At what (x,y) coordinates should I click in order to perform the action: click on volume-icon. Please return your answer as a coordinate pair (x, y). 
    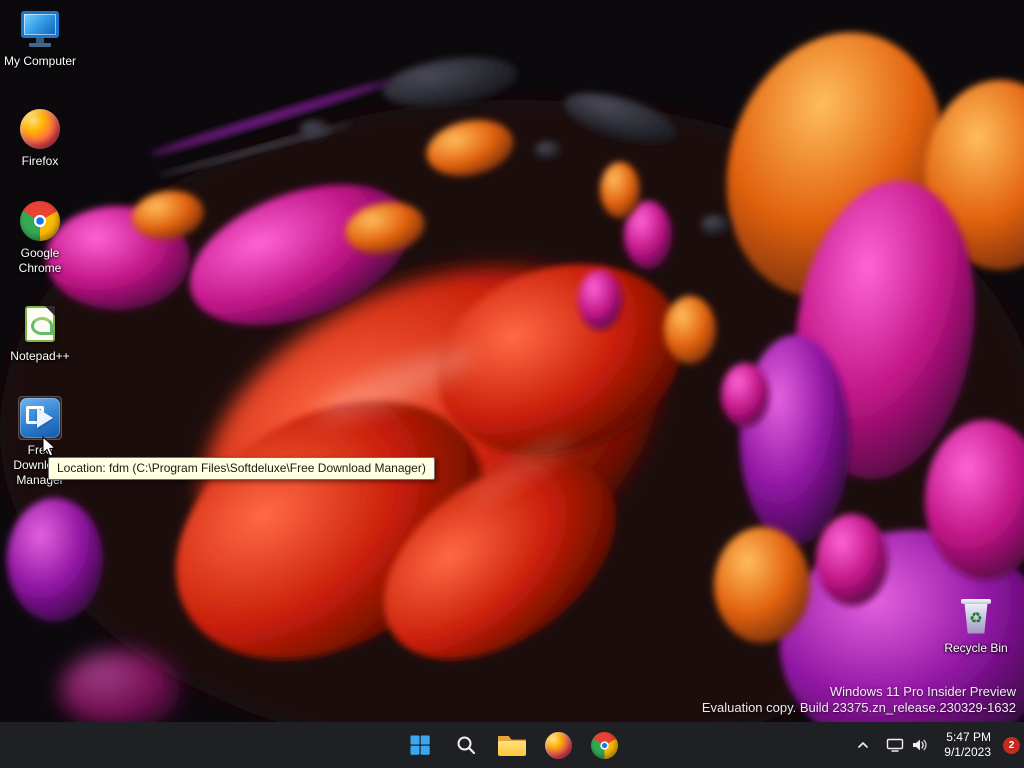
    Looking at the image, I should click on (920, 745).